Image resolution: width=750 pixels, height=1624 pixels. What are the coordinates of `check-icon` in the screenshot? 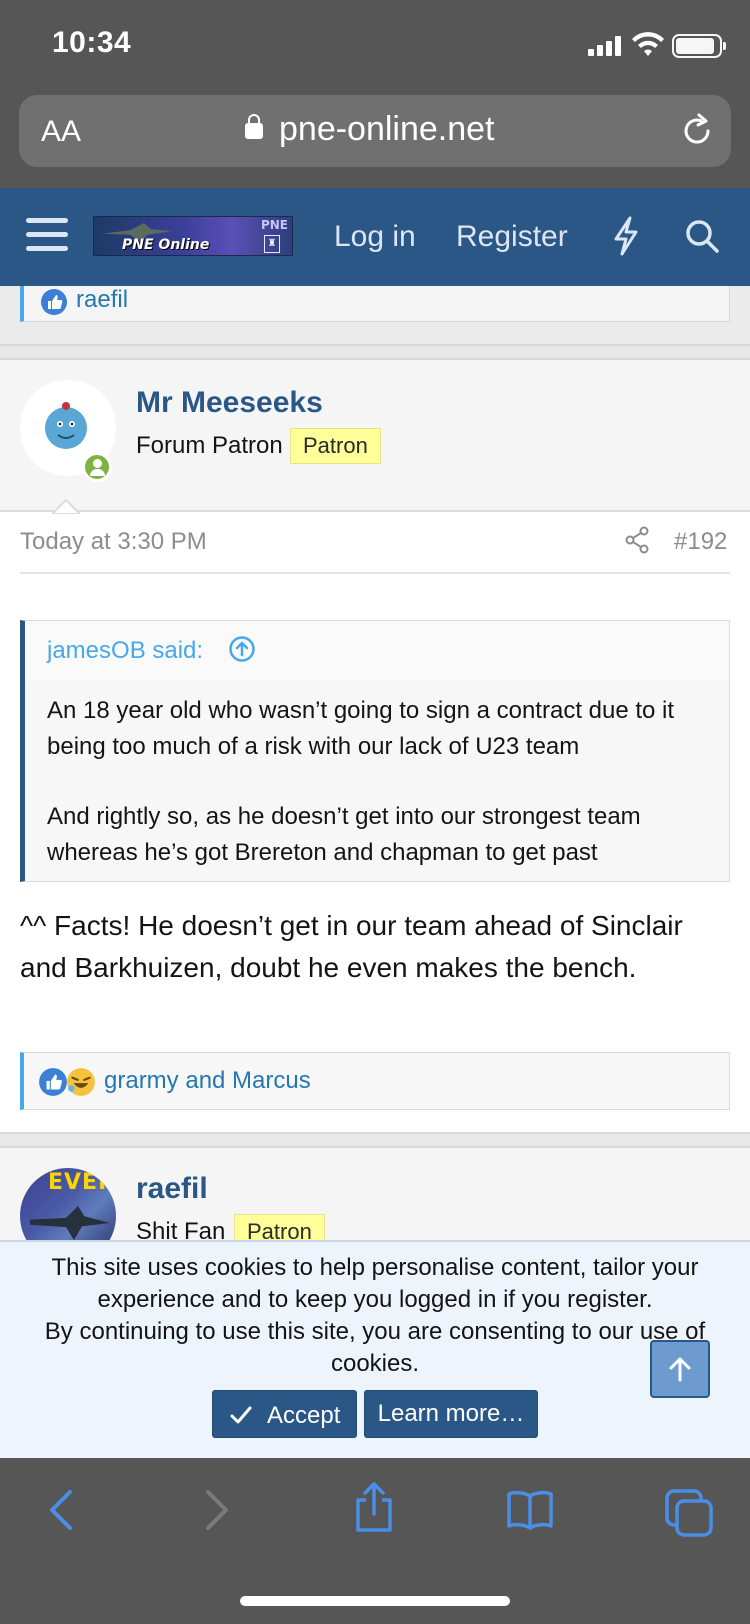 It's located at (241, 1415).